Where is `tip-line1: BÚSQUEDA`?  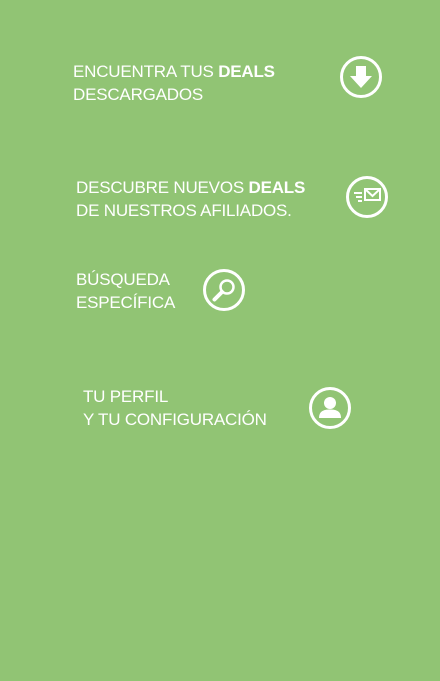
tip-line1: BÚSQUEDA is located at coordinates (123, 279).